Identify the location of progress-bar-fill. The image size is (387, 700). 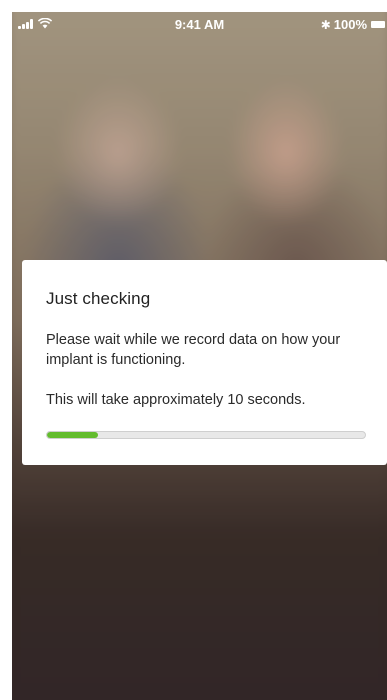
(72, 435).